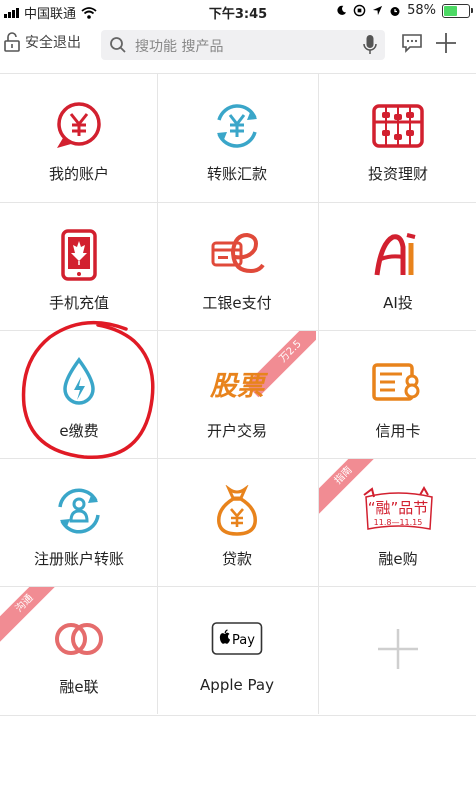  What do you see at coordinates (370, 45) in the screenshot?
I see `microphone-icon` at bounding box center [370, 45].